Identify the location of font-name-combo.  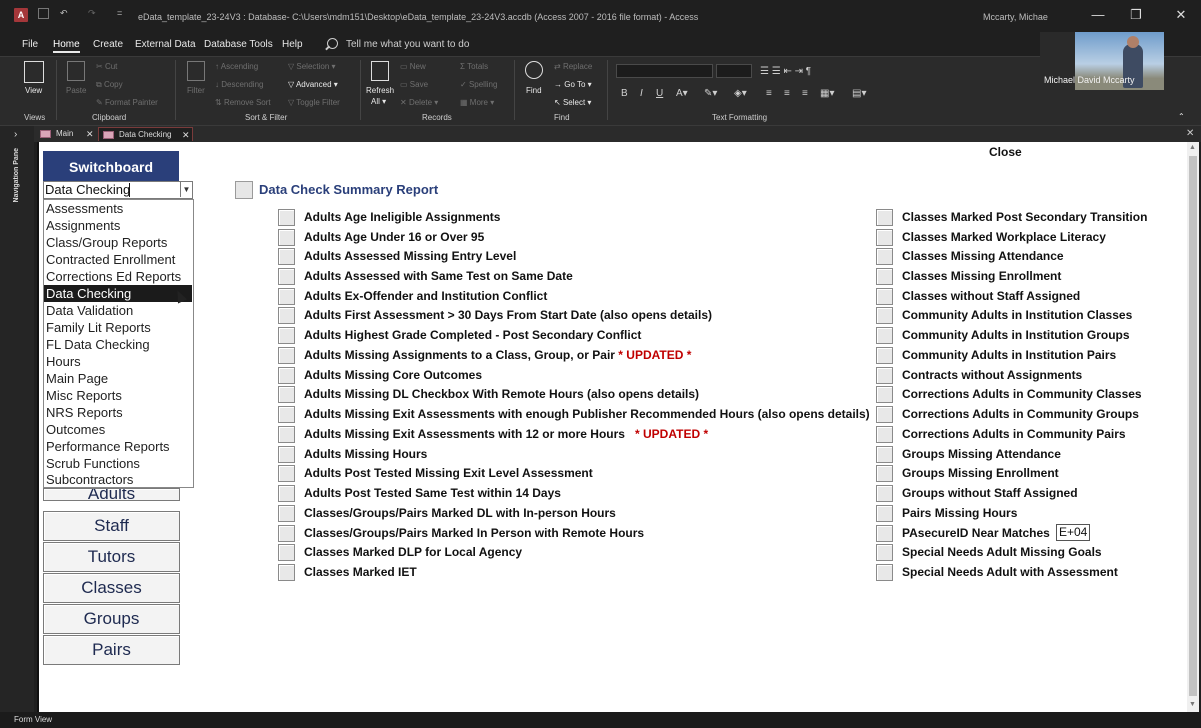
(664, 71).